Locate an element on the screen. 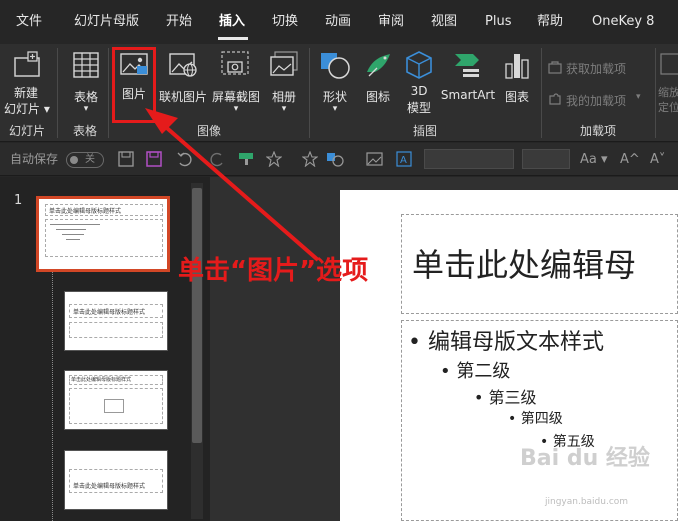  annotation-callout: 单击“图片”选项 is located at coordinates (273, 271).